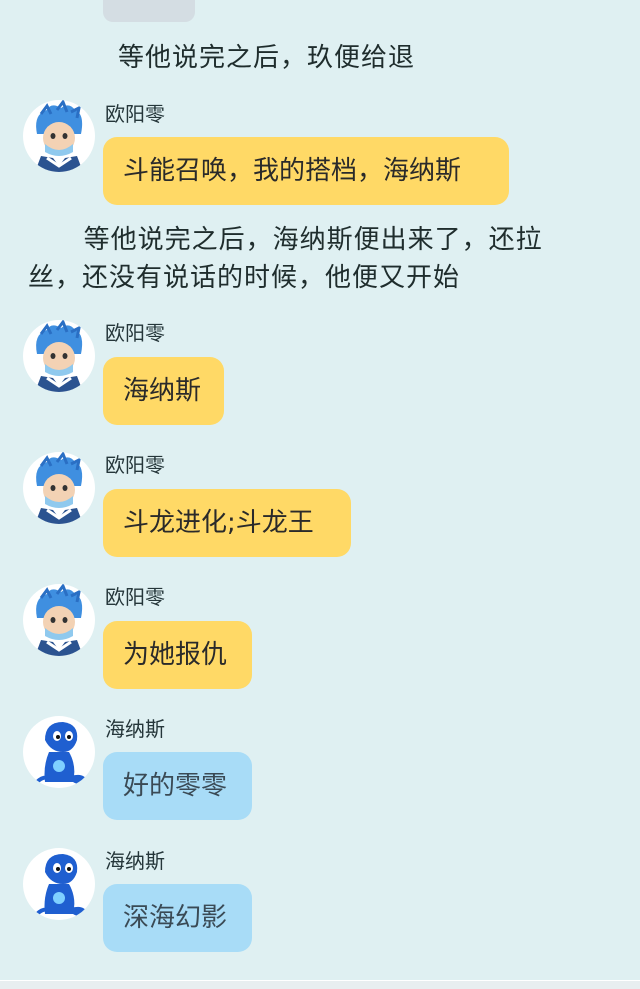 This screenshot has height=989, width=640. I want to click on narration-line-1: 等他说完之后，玖便给退, so click(267, 58).